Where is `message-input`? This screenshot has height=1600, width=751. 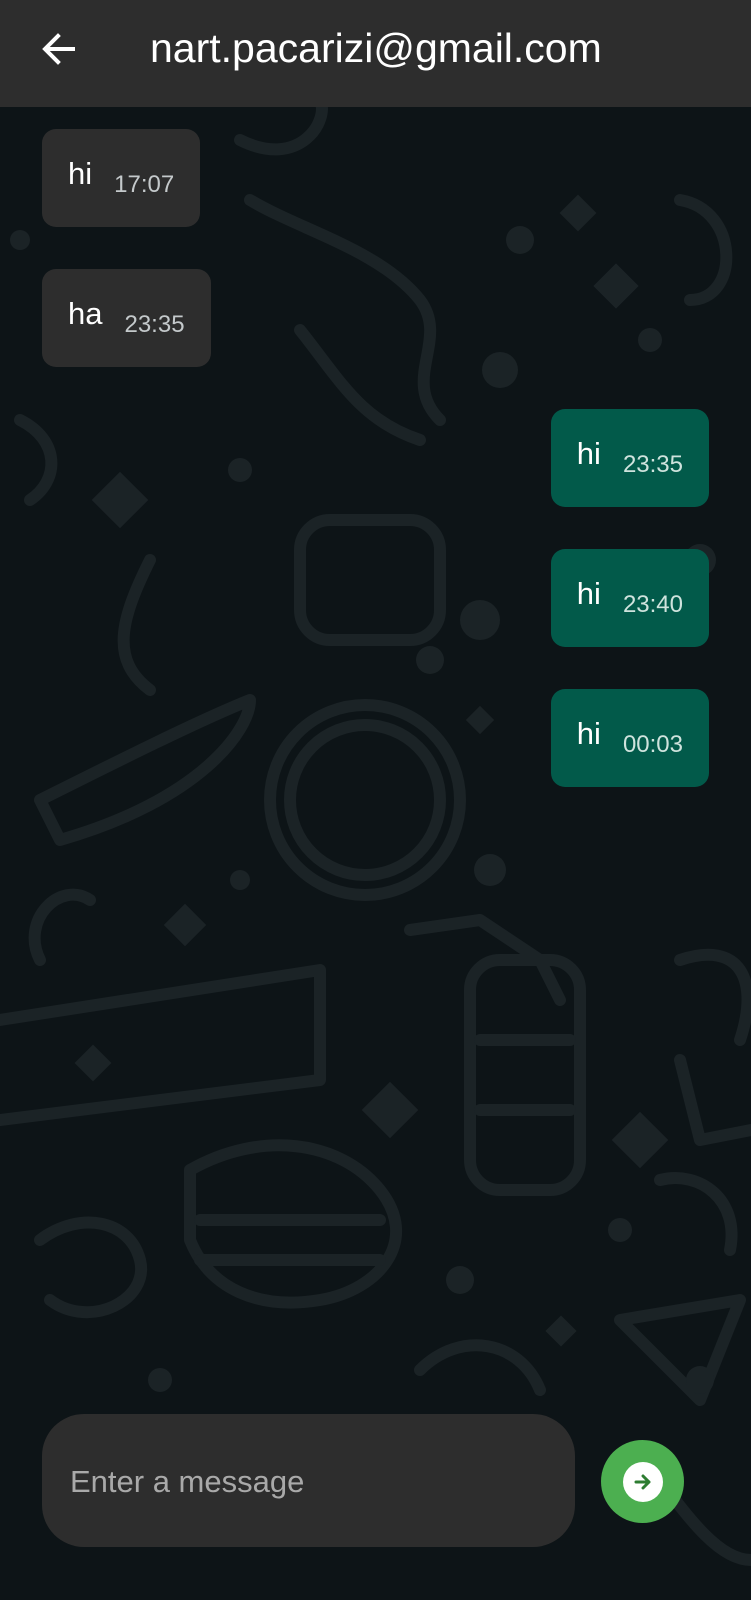 message-input is located at coordinates (310, 1481).